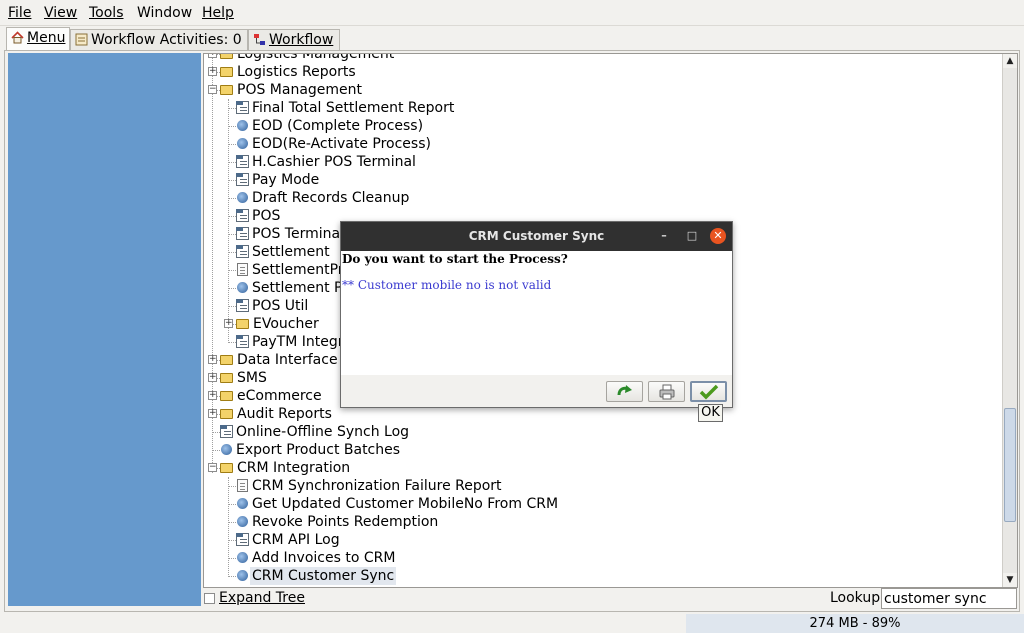 The height and width of the screenshot is (633, 1024). What do you see at coordinates (312, 576) in the screenshot?
I see `tree-item: CRM Customer Sync` at bounding box center [312, 576].